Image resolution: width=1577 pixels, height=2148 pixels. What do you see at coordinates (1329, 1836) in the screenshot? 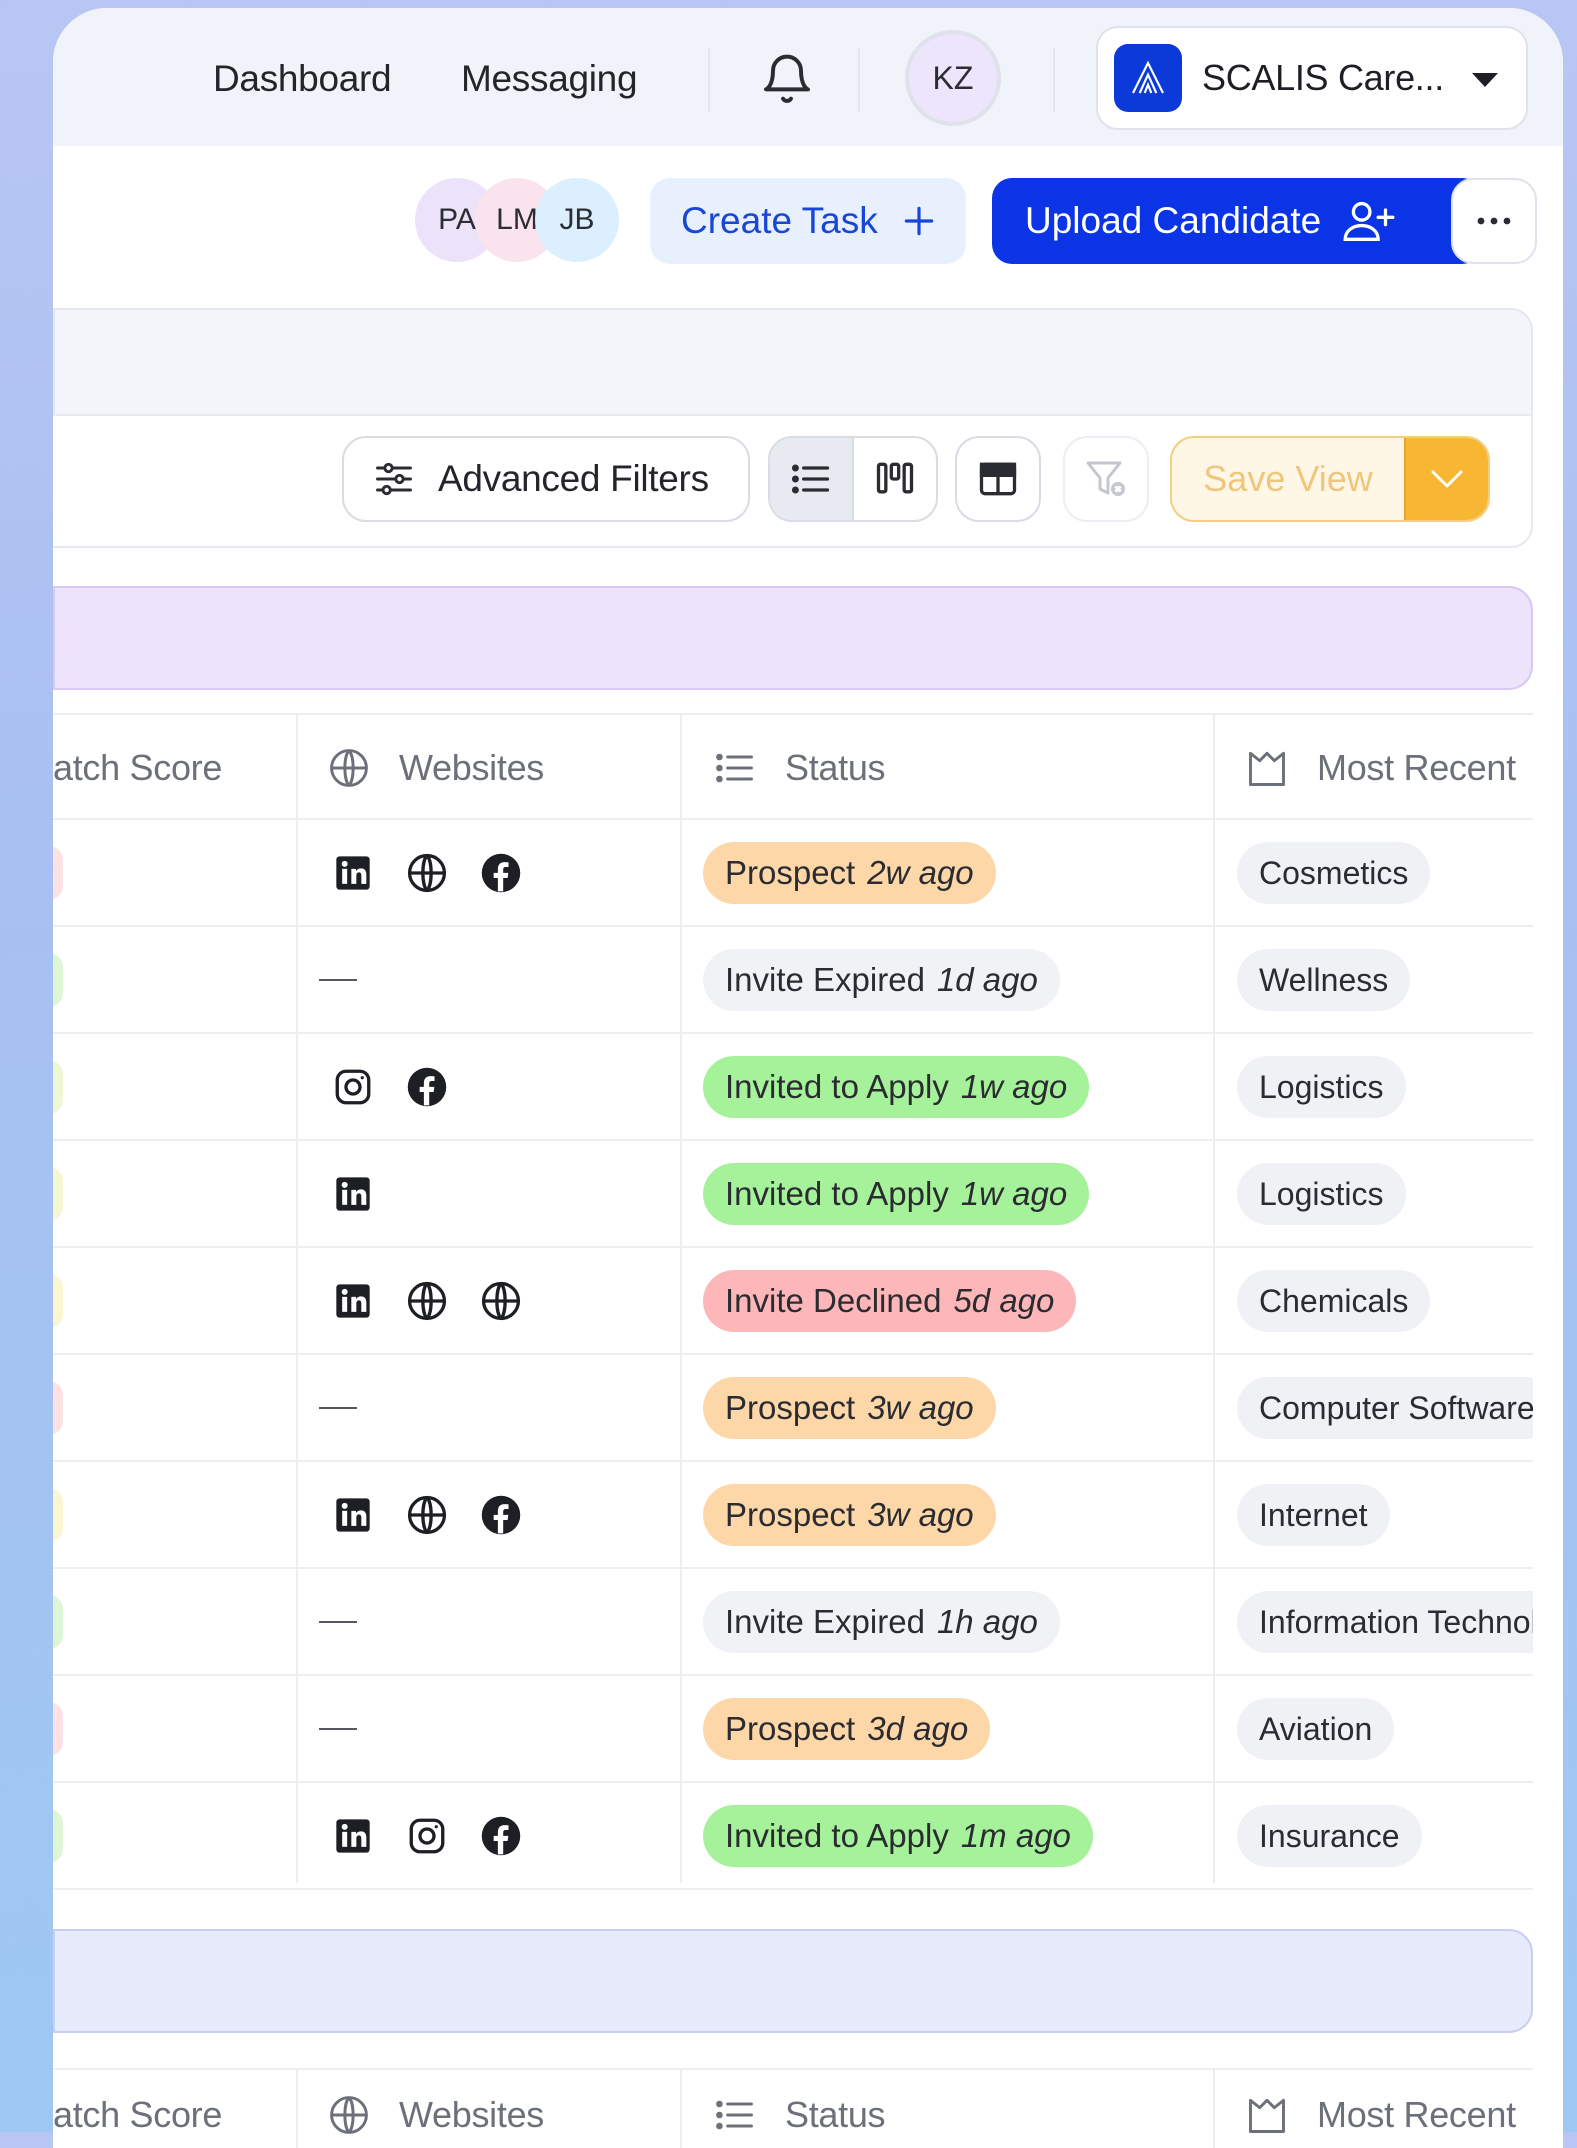
I see `industry-tag: Insurance` at bounding box center [1329, 1836].